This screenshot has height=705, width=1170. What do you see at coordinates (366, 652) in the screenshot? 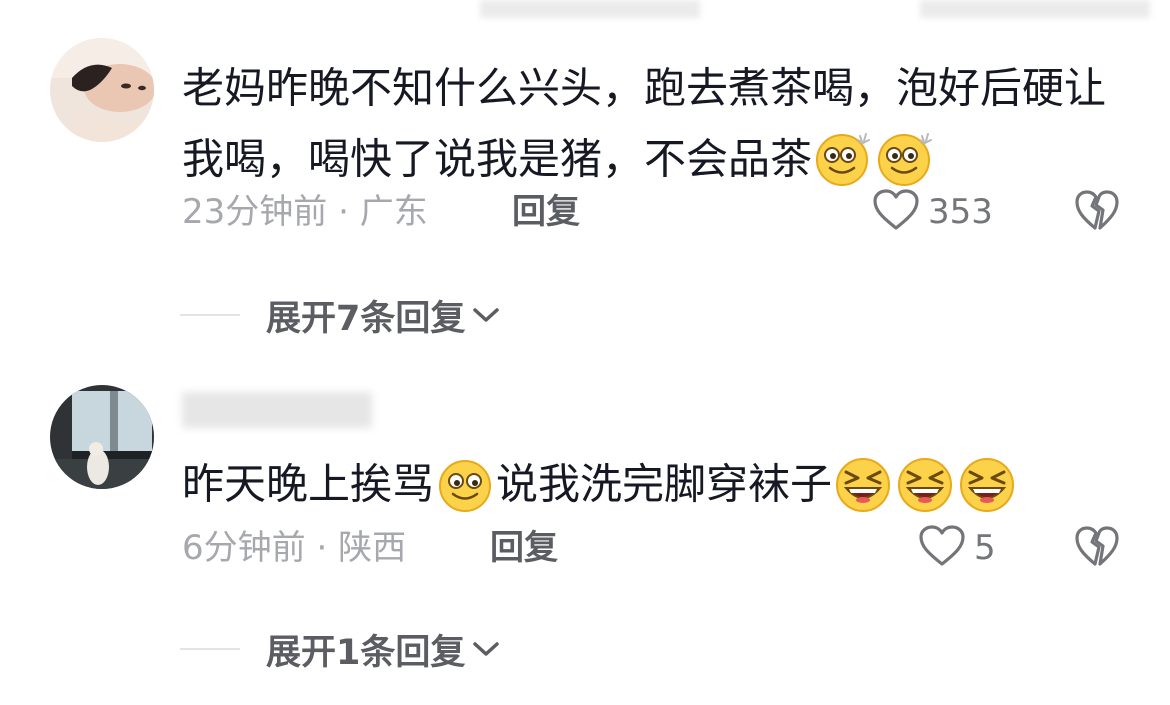
I see `expand-replies-label: 展开1条回复` at bounding box center [366, 652].